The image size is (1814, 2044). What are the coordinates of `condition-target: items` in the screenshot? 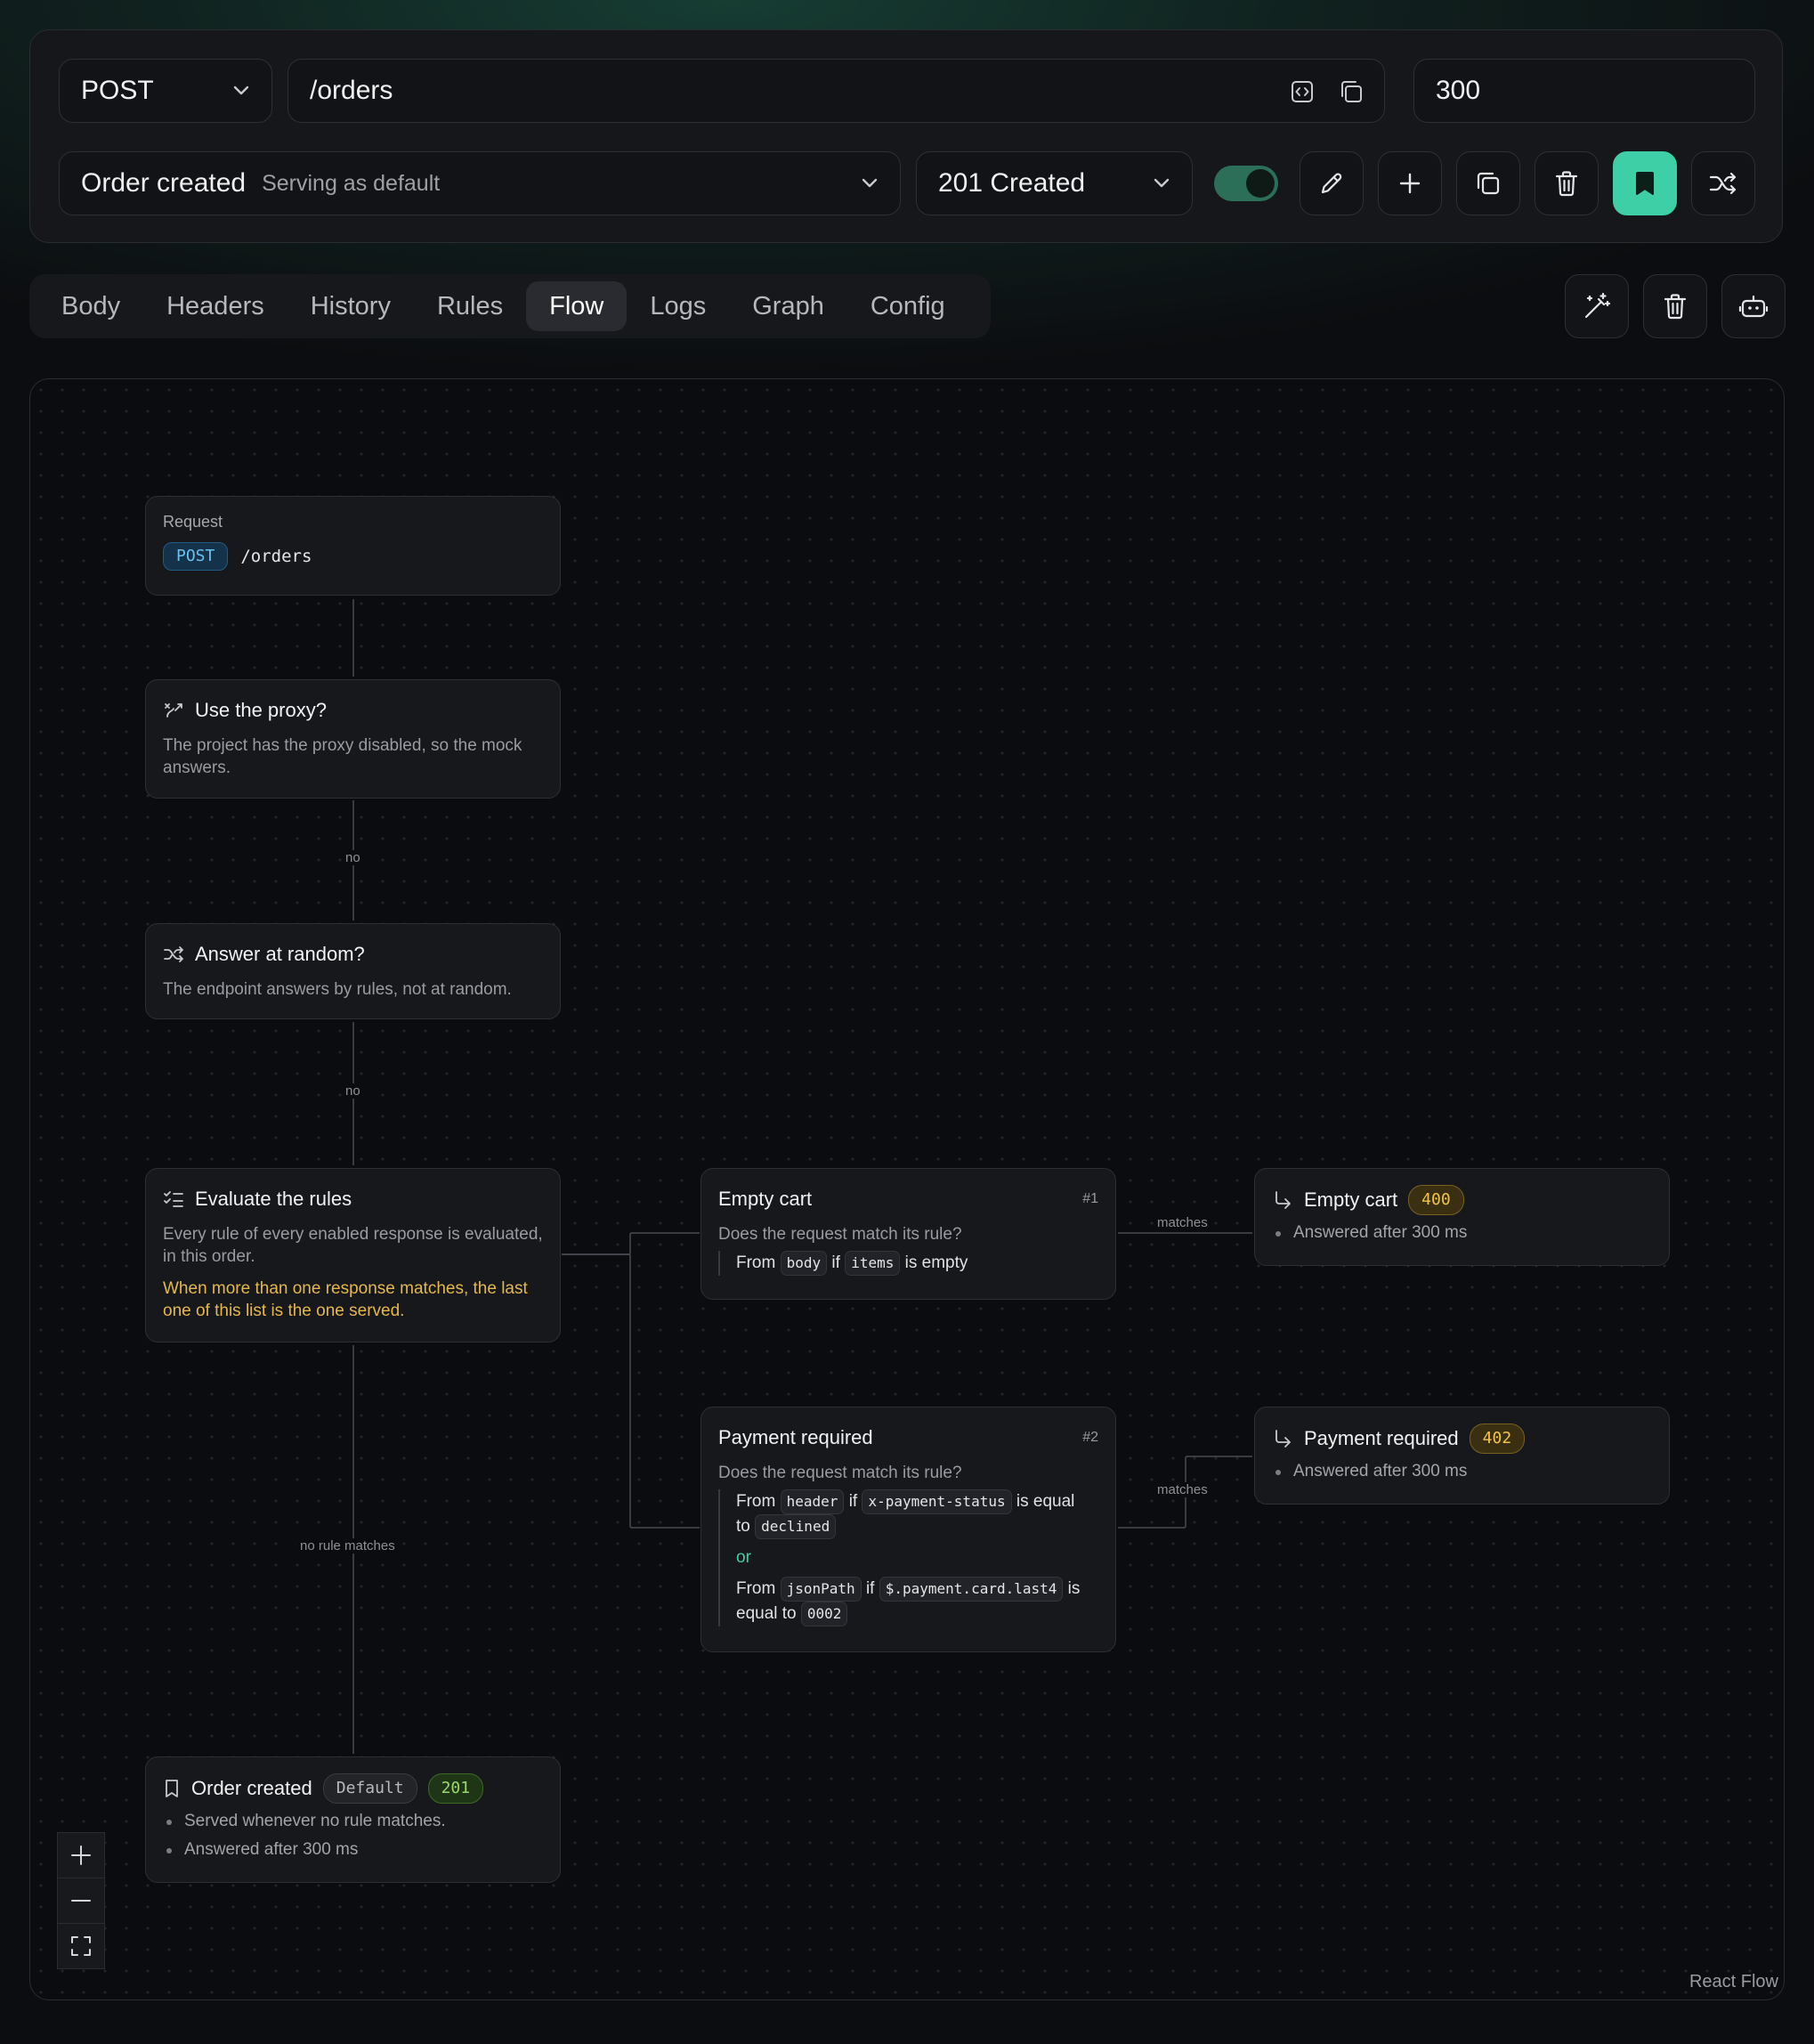 It's located at (873, 1263).